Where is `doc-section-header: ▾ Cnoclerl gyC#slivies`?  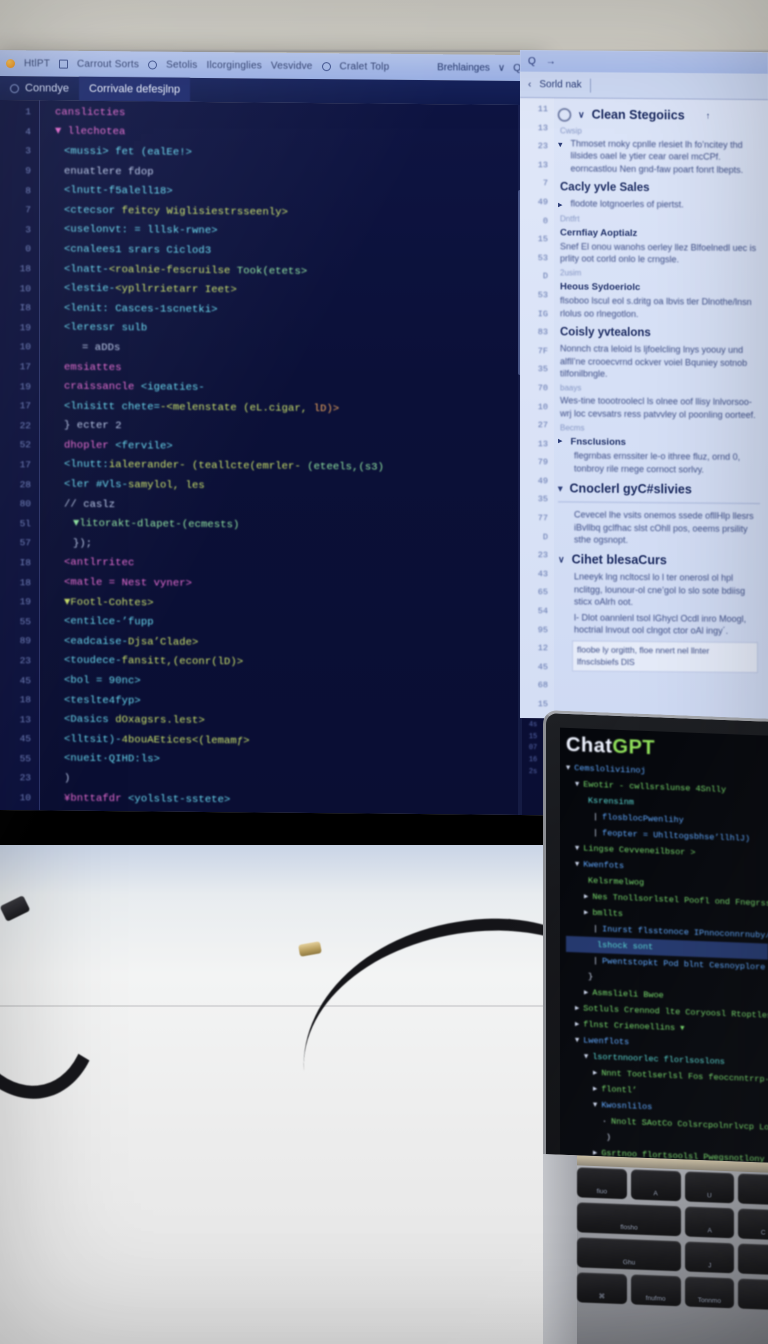
doc-section-header: ▾ Cnoclerl gyC#slivies is located at coordinates (659, 488).